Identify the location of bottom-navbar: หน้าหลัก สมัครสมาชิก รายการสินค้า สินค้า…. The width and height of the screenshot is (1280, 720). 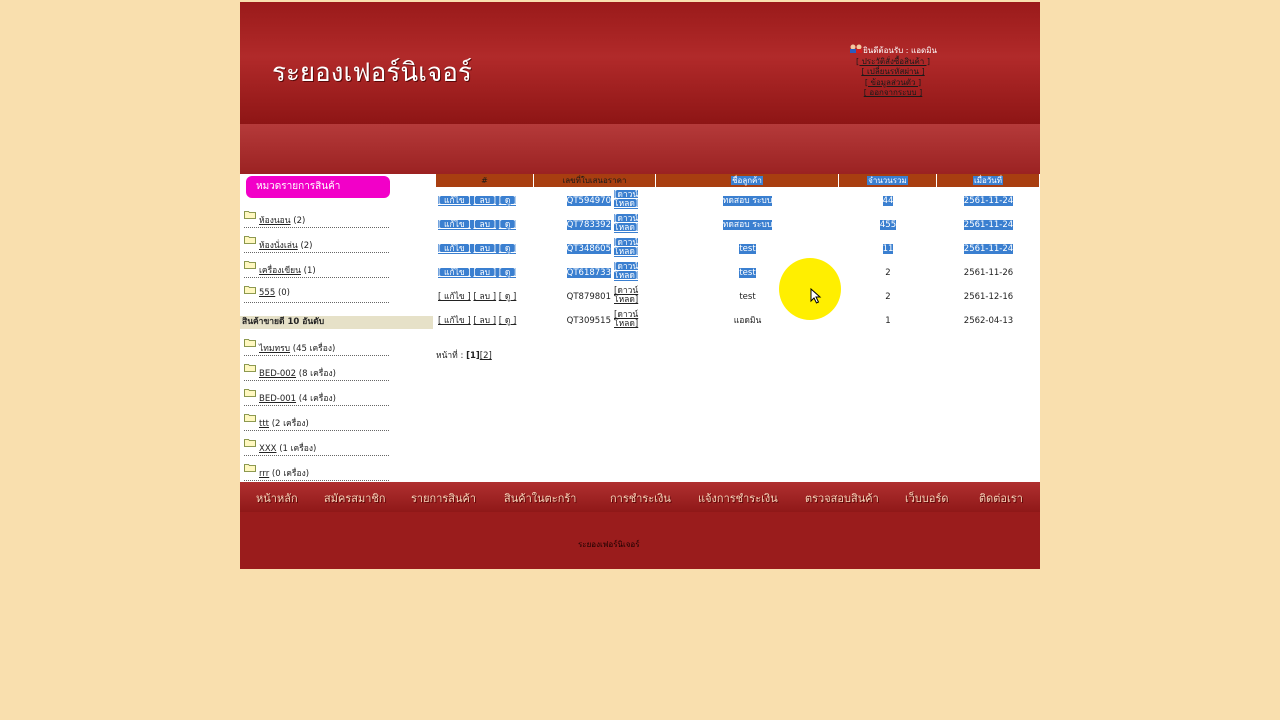
(640, 497).